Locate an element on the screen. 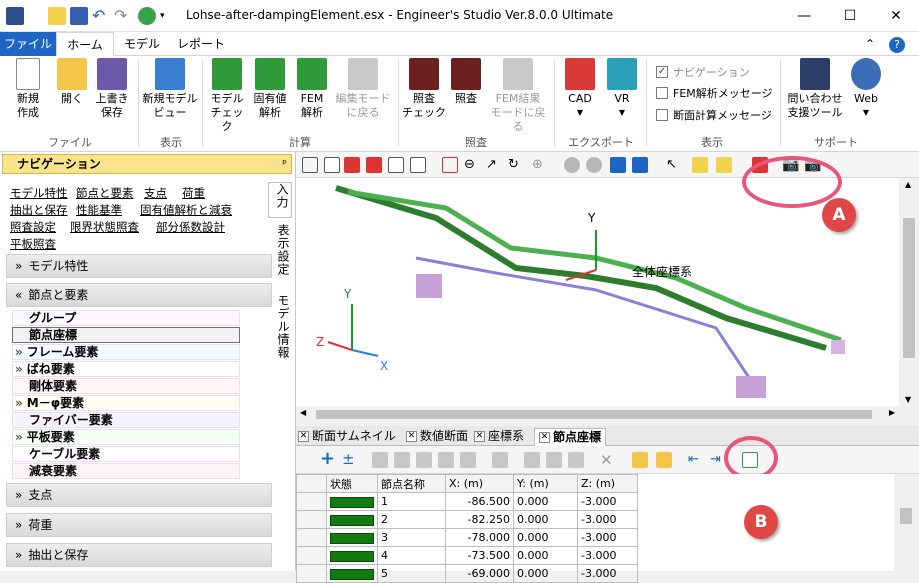 The height and width of the screenshot is (583, 919). verify-button: 照査 is located at coordinates (466, 82).